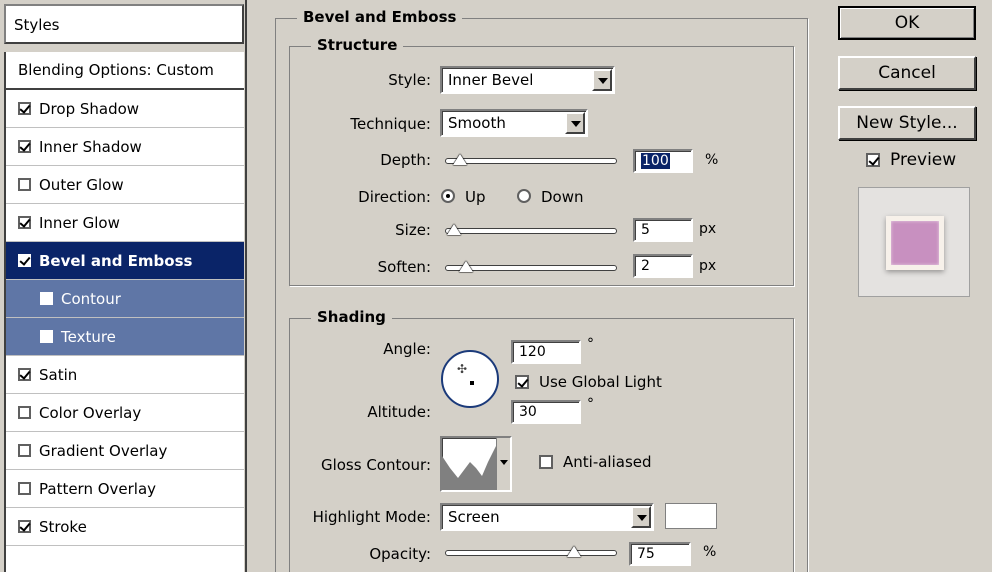  What do you see at coordinates (562, 197) in the screenshot?
I see `direction-down-label: Down` at bounding box center [562, 197].